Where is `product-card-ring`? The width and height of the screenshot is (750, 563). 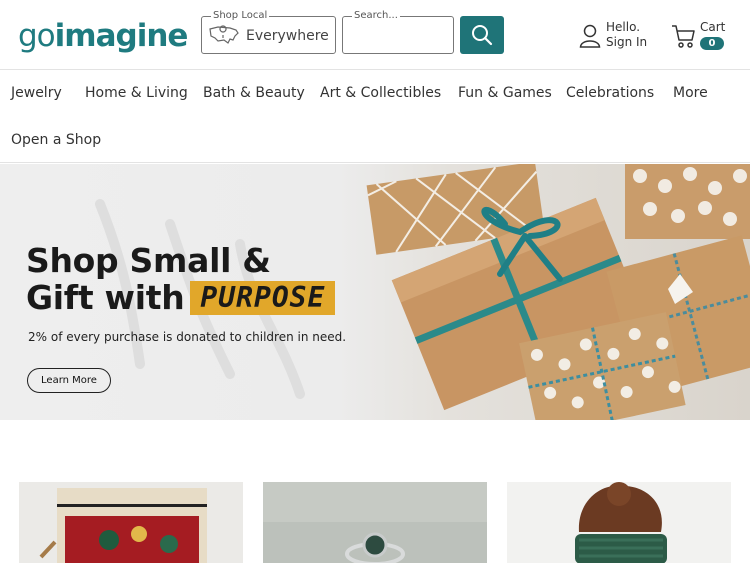 product-card-ring is located at coordinates (375, 522).